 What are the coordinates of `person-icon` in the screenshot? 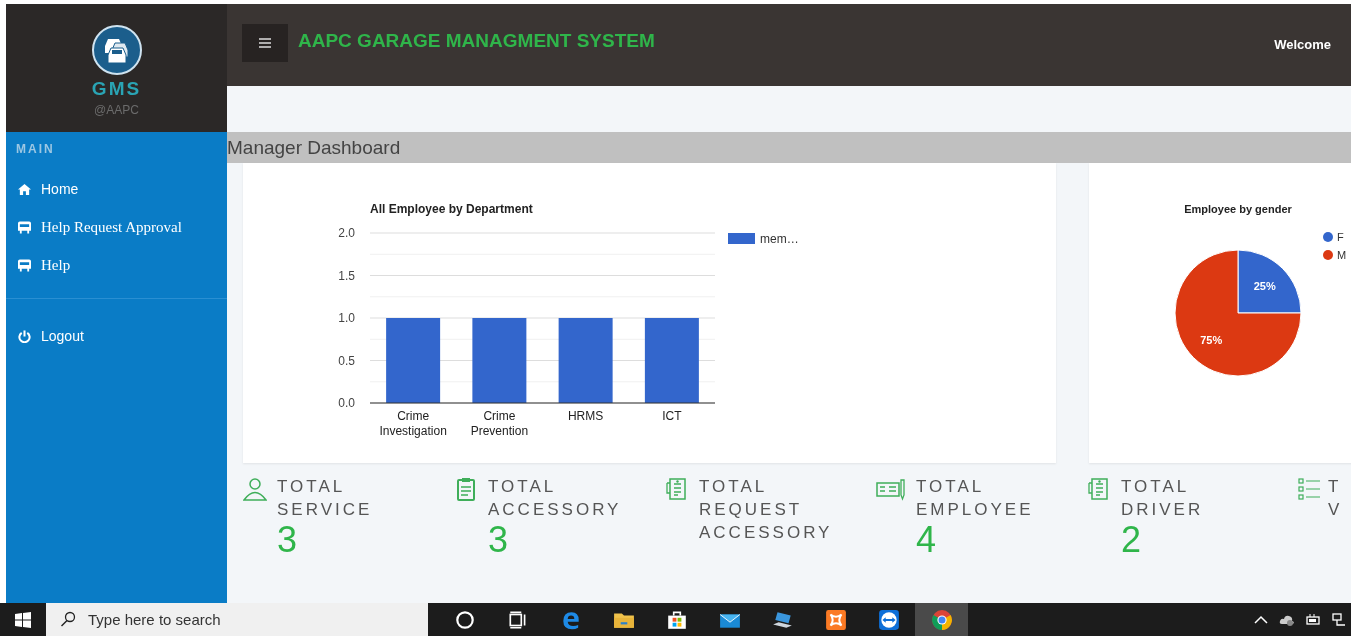 It's located at (255, 489).